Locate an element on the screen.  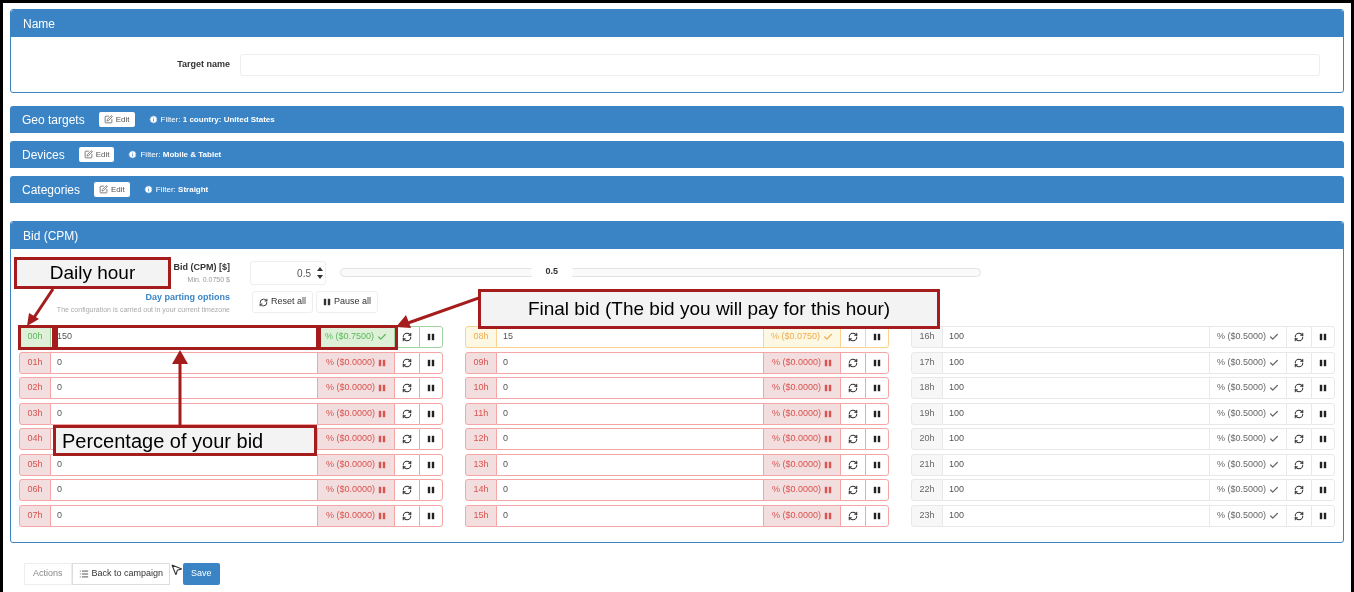
filter-text: Filter: Straight is located at coordinates (182, 189).